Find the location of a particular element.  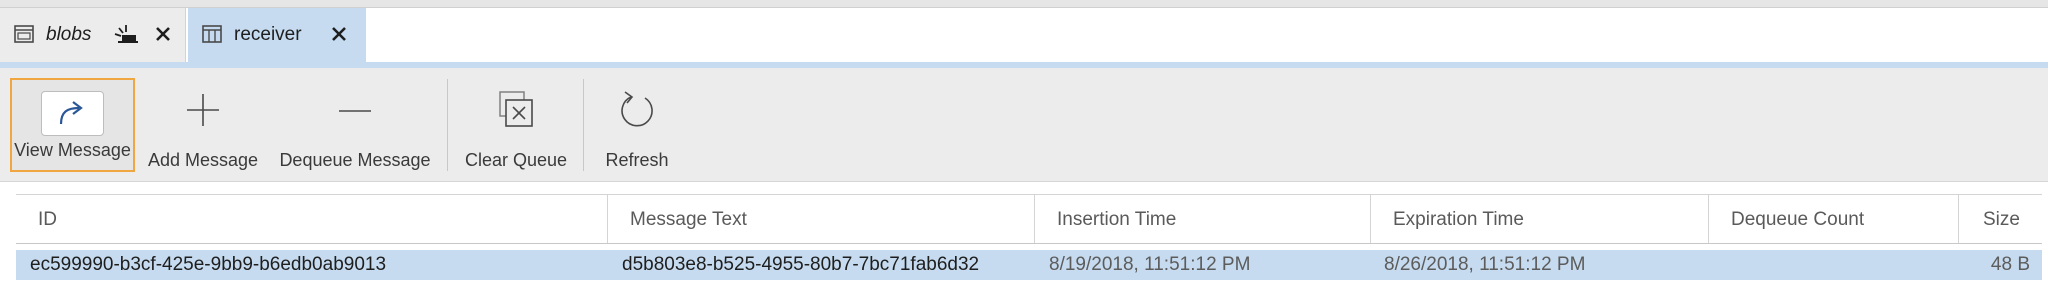

tab-blobs: blobs is located at coordinates (93, 35).